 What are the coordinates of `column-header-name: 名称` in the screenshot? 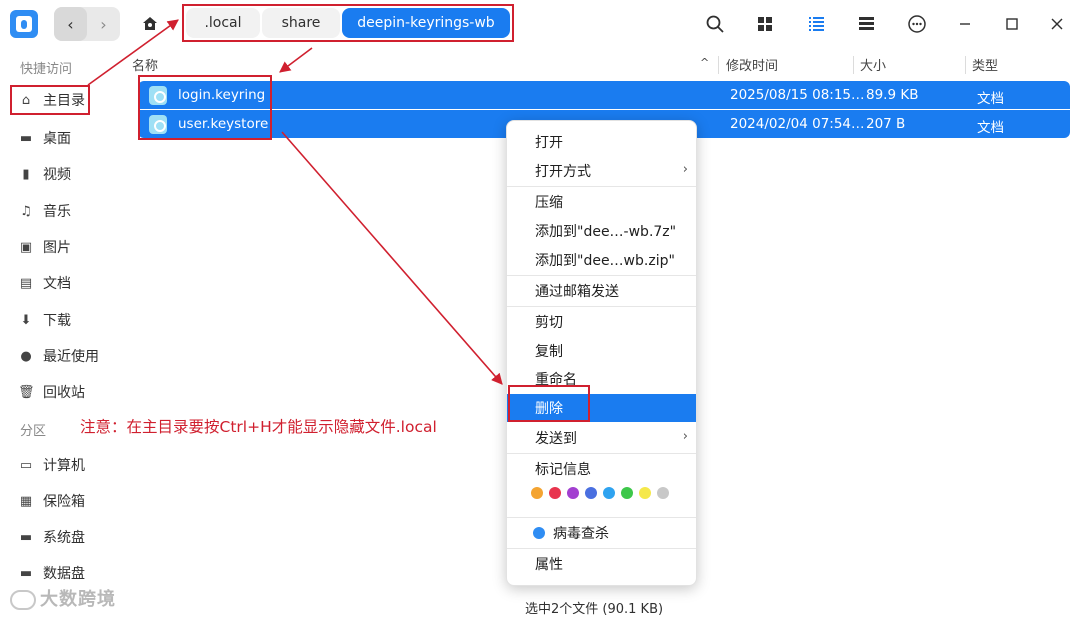 It's located at (145, 64).